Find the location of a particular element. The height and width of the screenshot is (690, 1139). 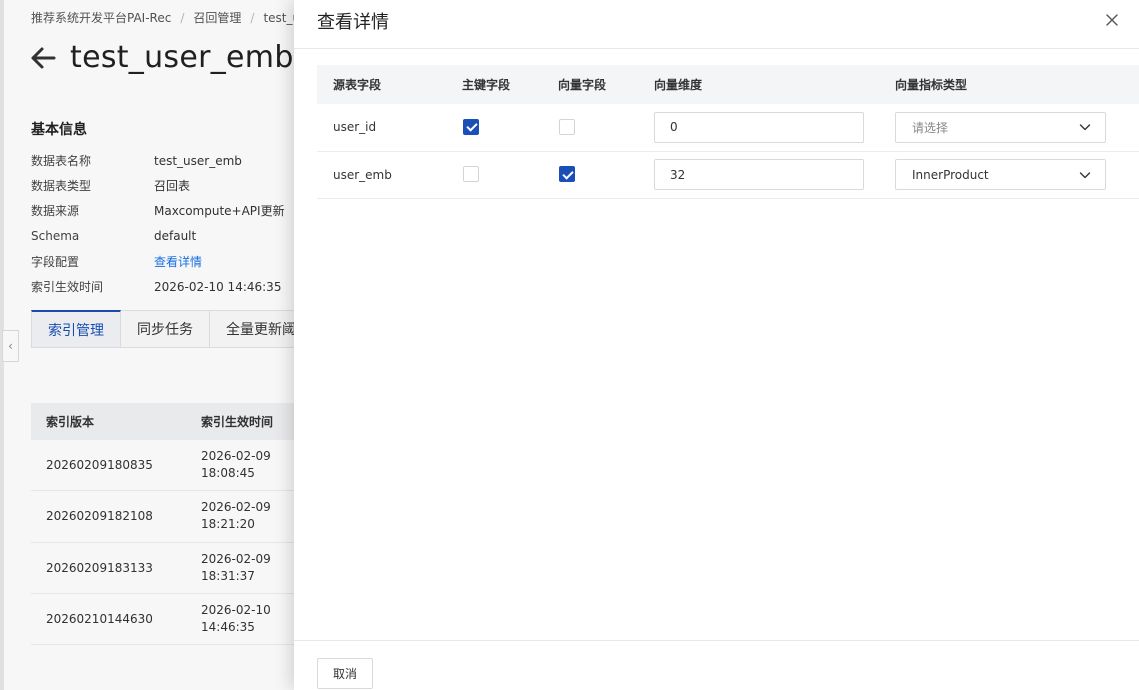

metric-type-value: InnerProduct is located at coordinates (950, 174).